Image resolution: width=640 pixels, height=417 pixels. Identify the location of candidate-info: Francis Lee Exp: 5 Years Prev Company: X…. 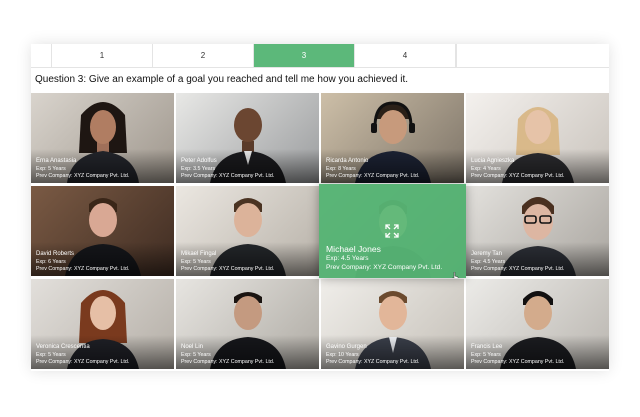
(517, 355).